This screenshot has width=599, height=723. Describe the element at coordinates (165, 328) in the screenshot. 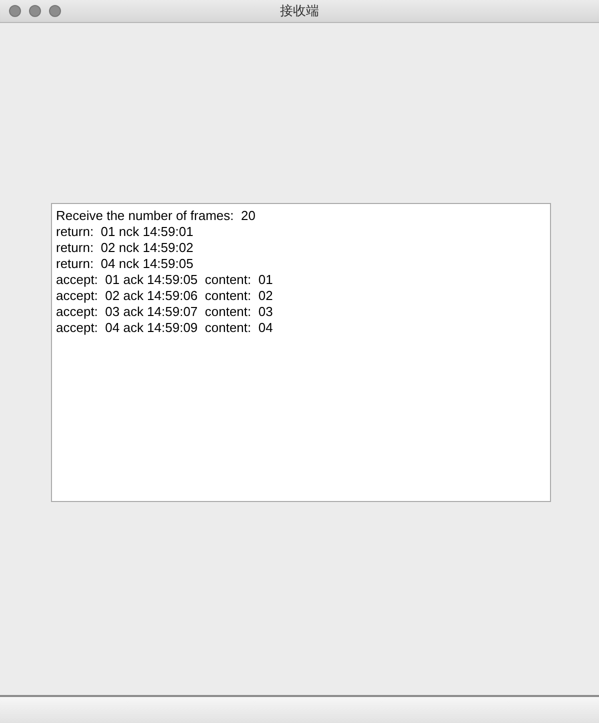

I see `log-line: accept: 04 ack 14:59:09 content: 04` at that location.